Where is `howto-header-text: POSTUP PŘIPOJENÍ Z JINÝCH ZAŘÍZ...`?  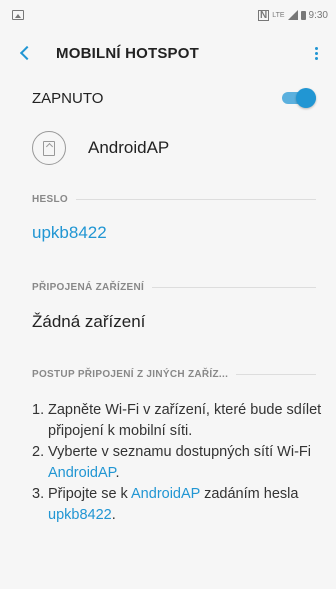 howto-header-text: POSTUP PŘIPOJENÍ Z JINÝCH ZAŘÍZ... is located at coordinates (130, 374).